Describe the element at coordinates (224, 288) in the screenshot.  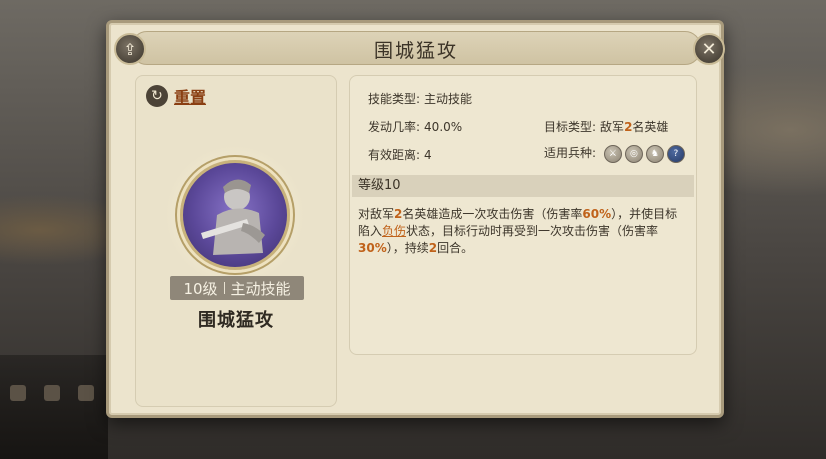
I see `level-divider` at that location.